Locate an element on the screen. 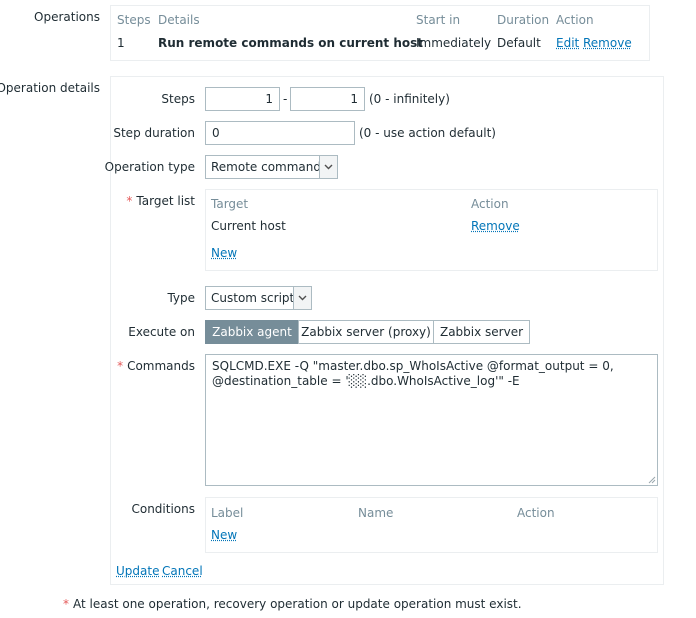 The height and width of the screenshot is (618, 696). operation-details-label: Operation details is located at coordinates (50, 88).